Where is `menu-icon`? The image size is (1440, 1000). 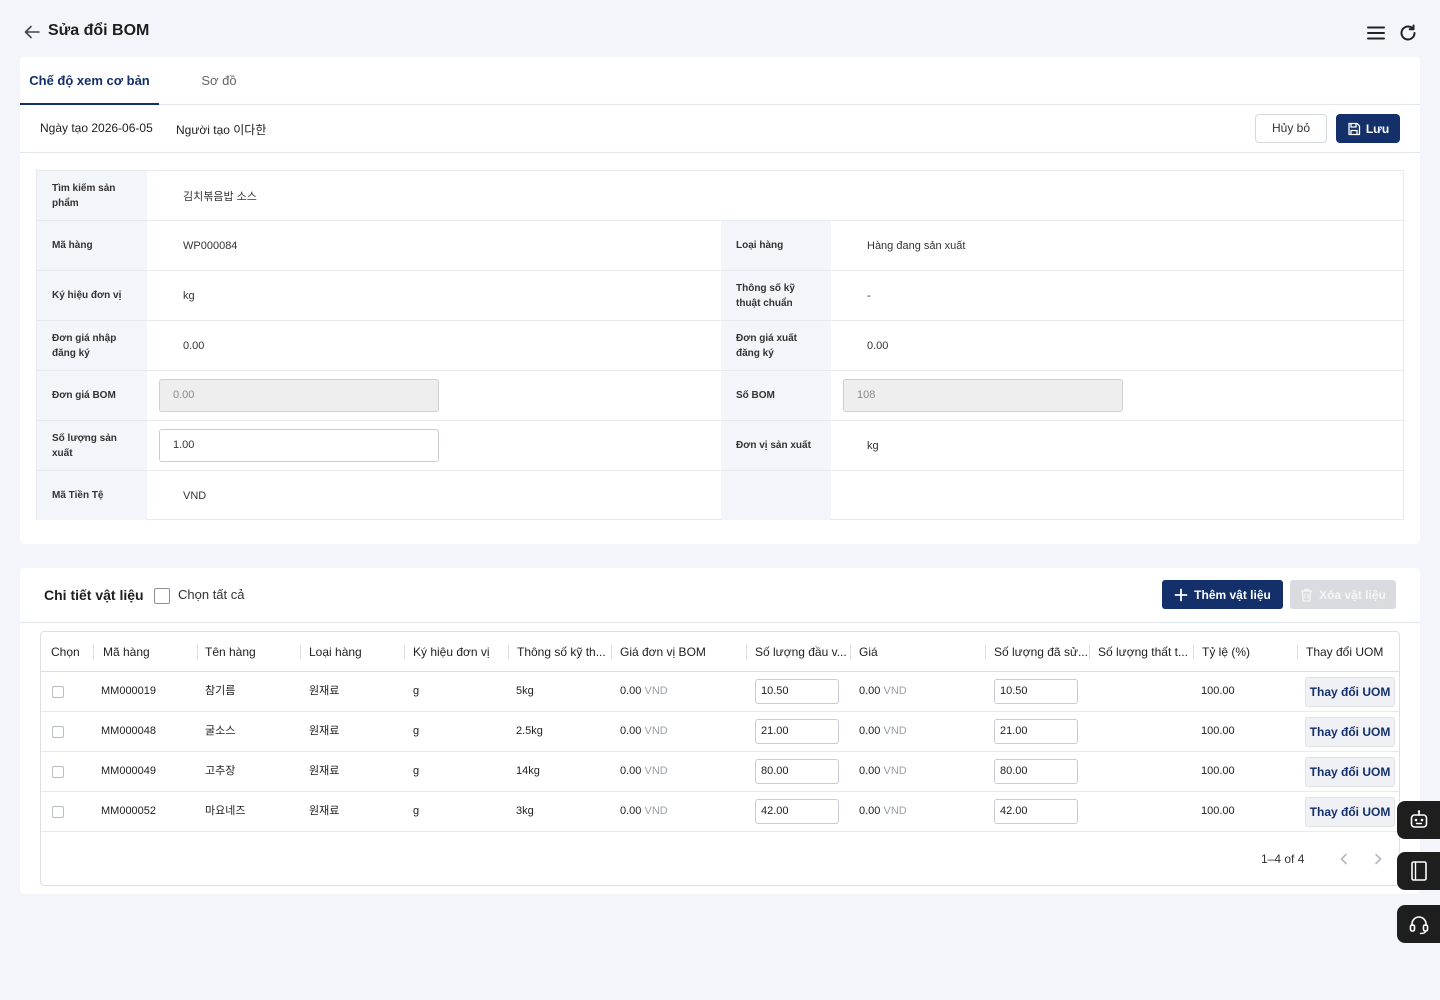 menu-icon is located at coordinates (1376, 33).